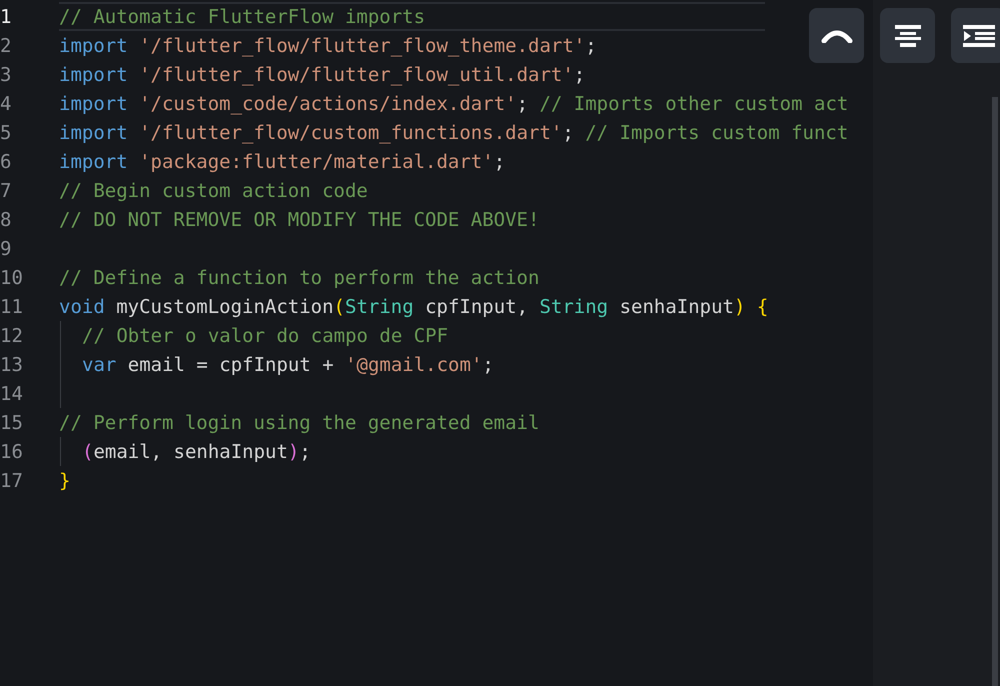 The width and height of the screenshot is (1000, 686). I want to click on code-line: }, so click(64, 481).